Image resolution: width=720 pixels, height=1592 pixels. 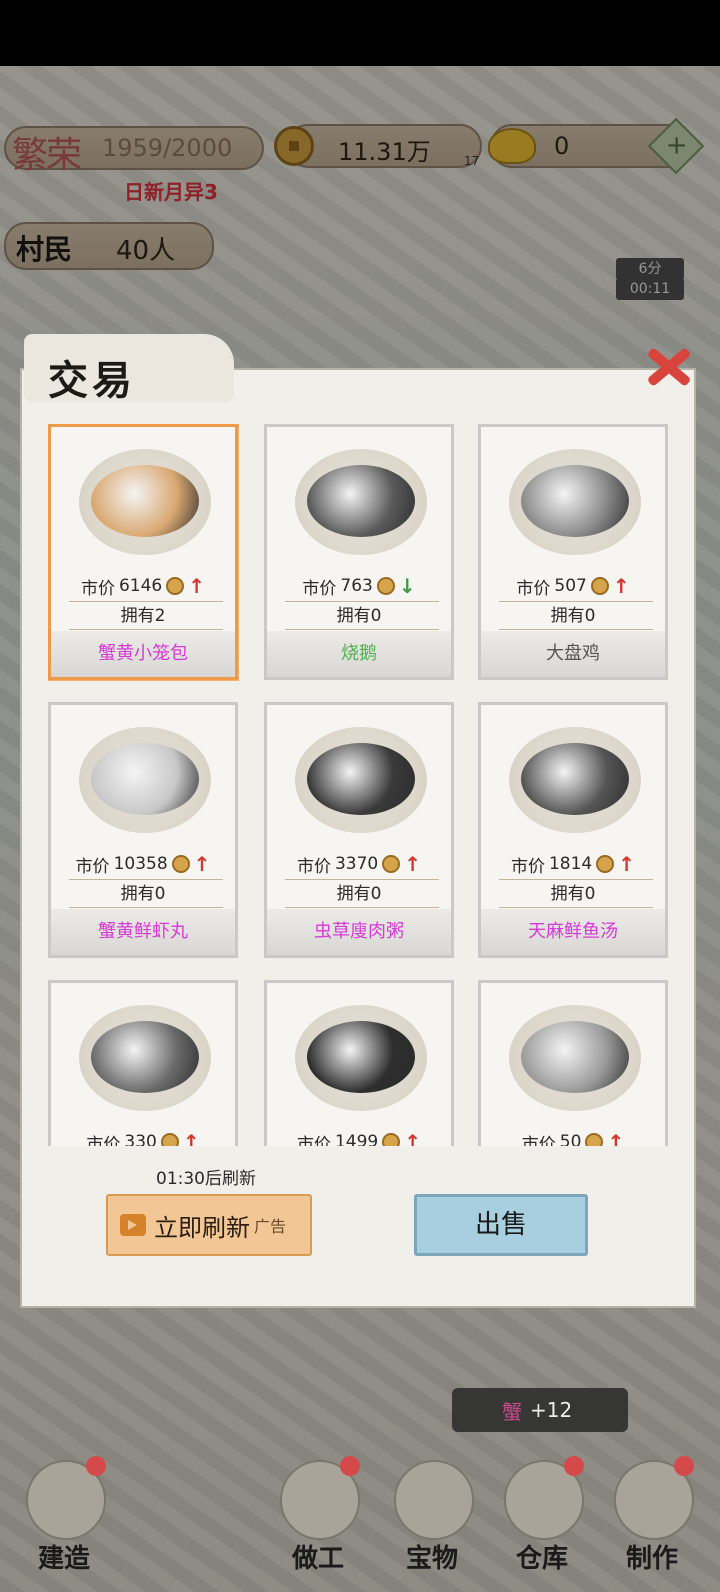 What do you see at coordinates (64, 1515) in the screenshot?
I see `nav-button: 建造` at bounding box center [64, 1515].